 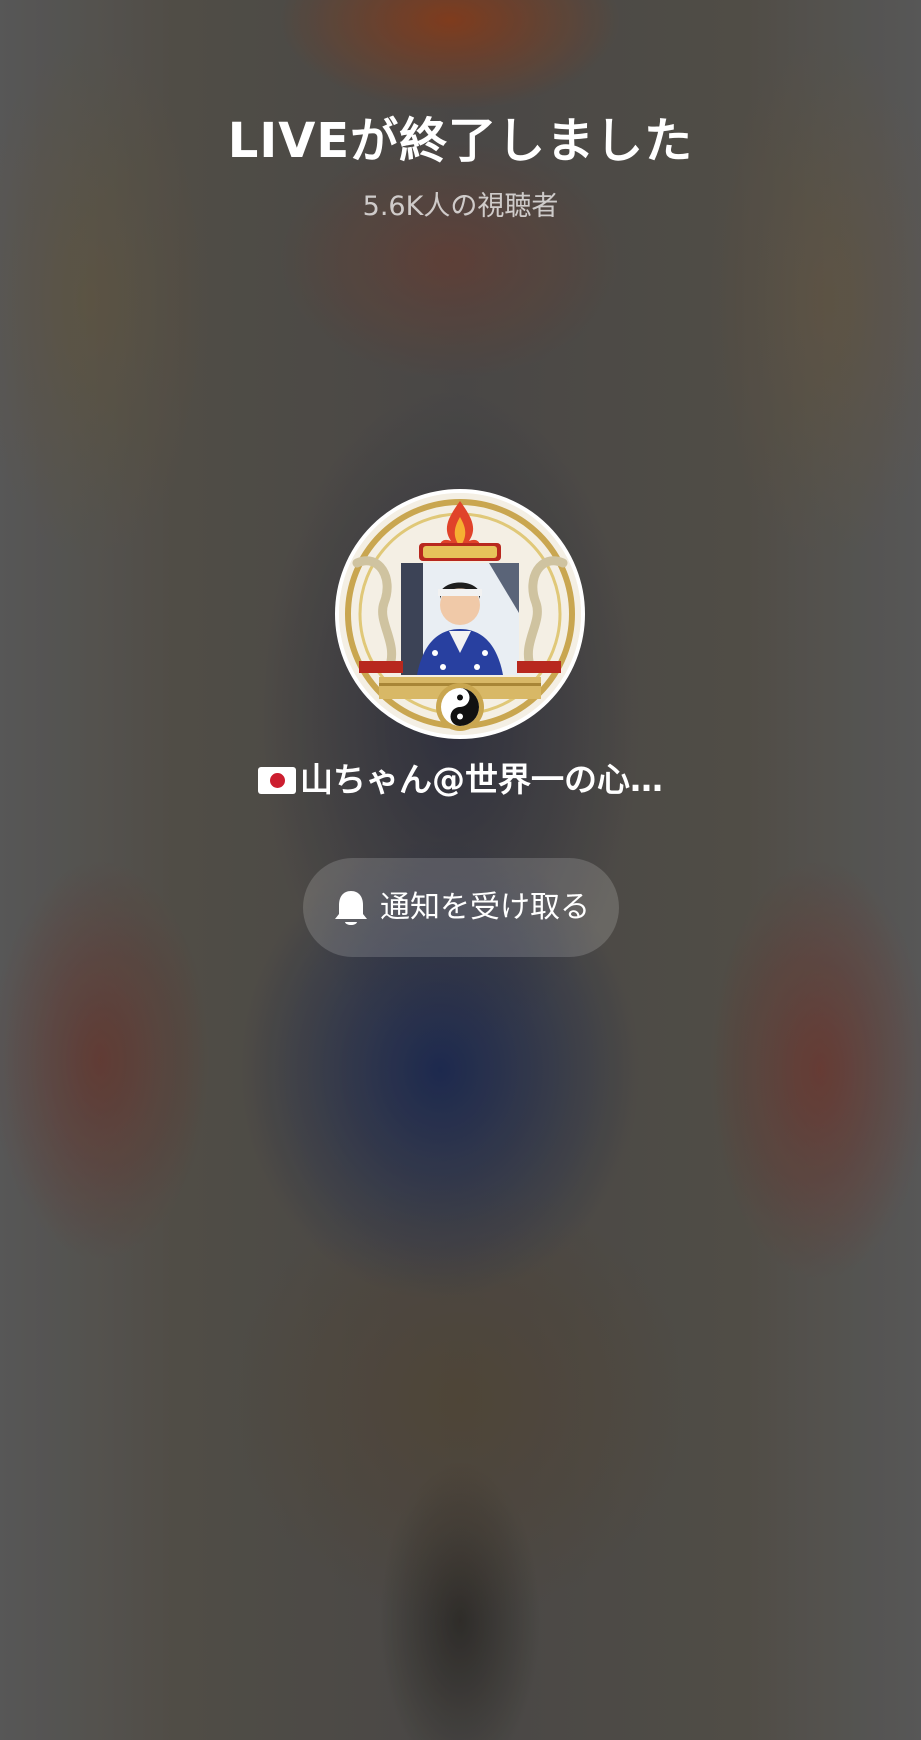 What do you see at coordinates (277, 780) in the screenshot?
I see `japan-flag-icon` at bounding box center [277, 780].